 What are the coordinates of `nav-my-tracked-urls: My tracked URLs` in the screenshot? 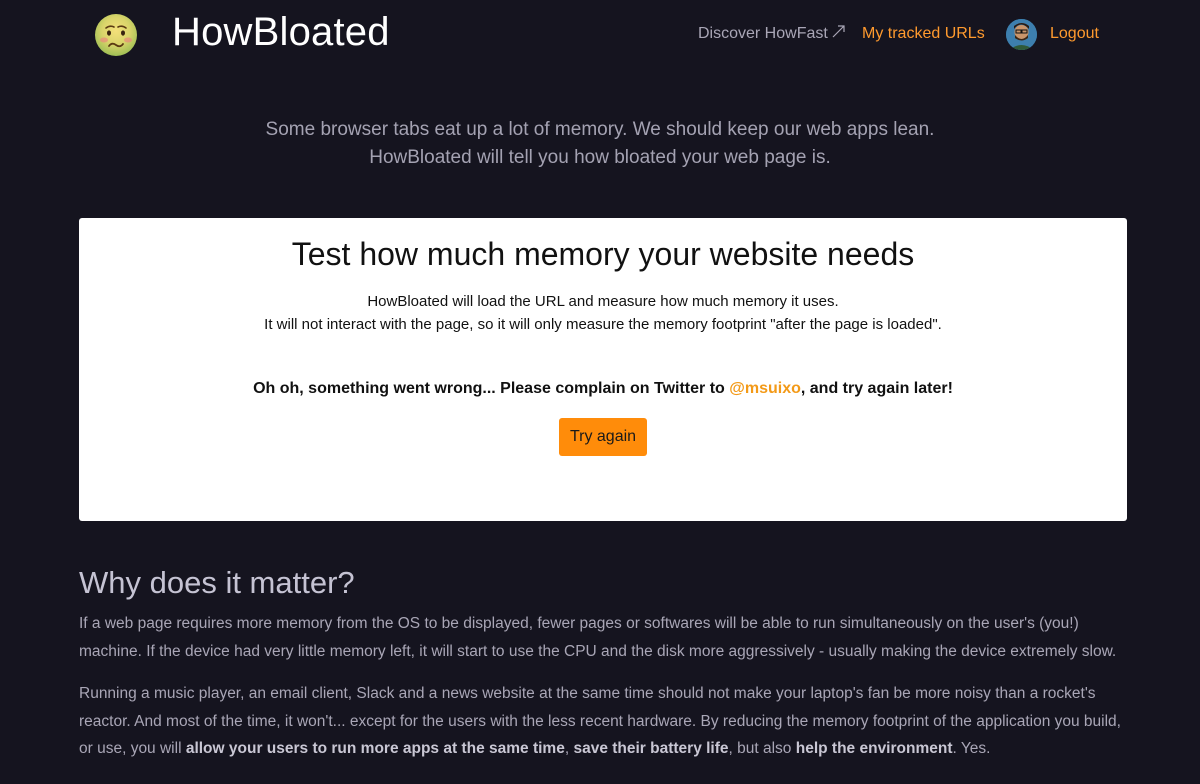 It's located at (923, 34).